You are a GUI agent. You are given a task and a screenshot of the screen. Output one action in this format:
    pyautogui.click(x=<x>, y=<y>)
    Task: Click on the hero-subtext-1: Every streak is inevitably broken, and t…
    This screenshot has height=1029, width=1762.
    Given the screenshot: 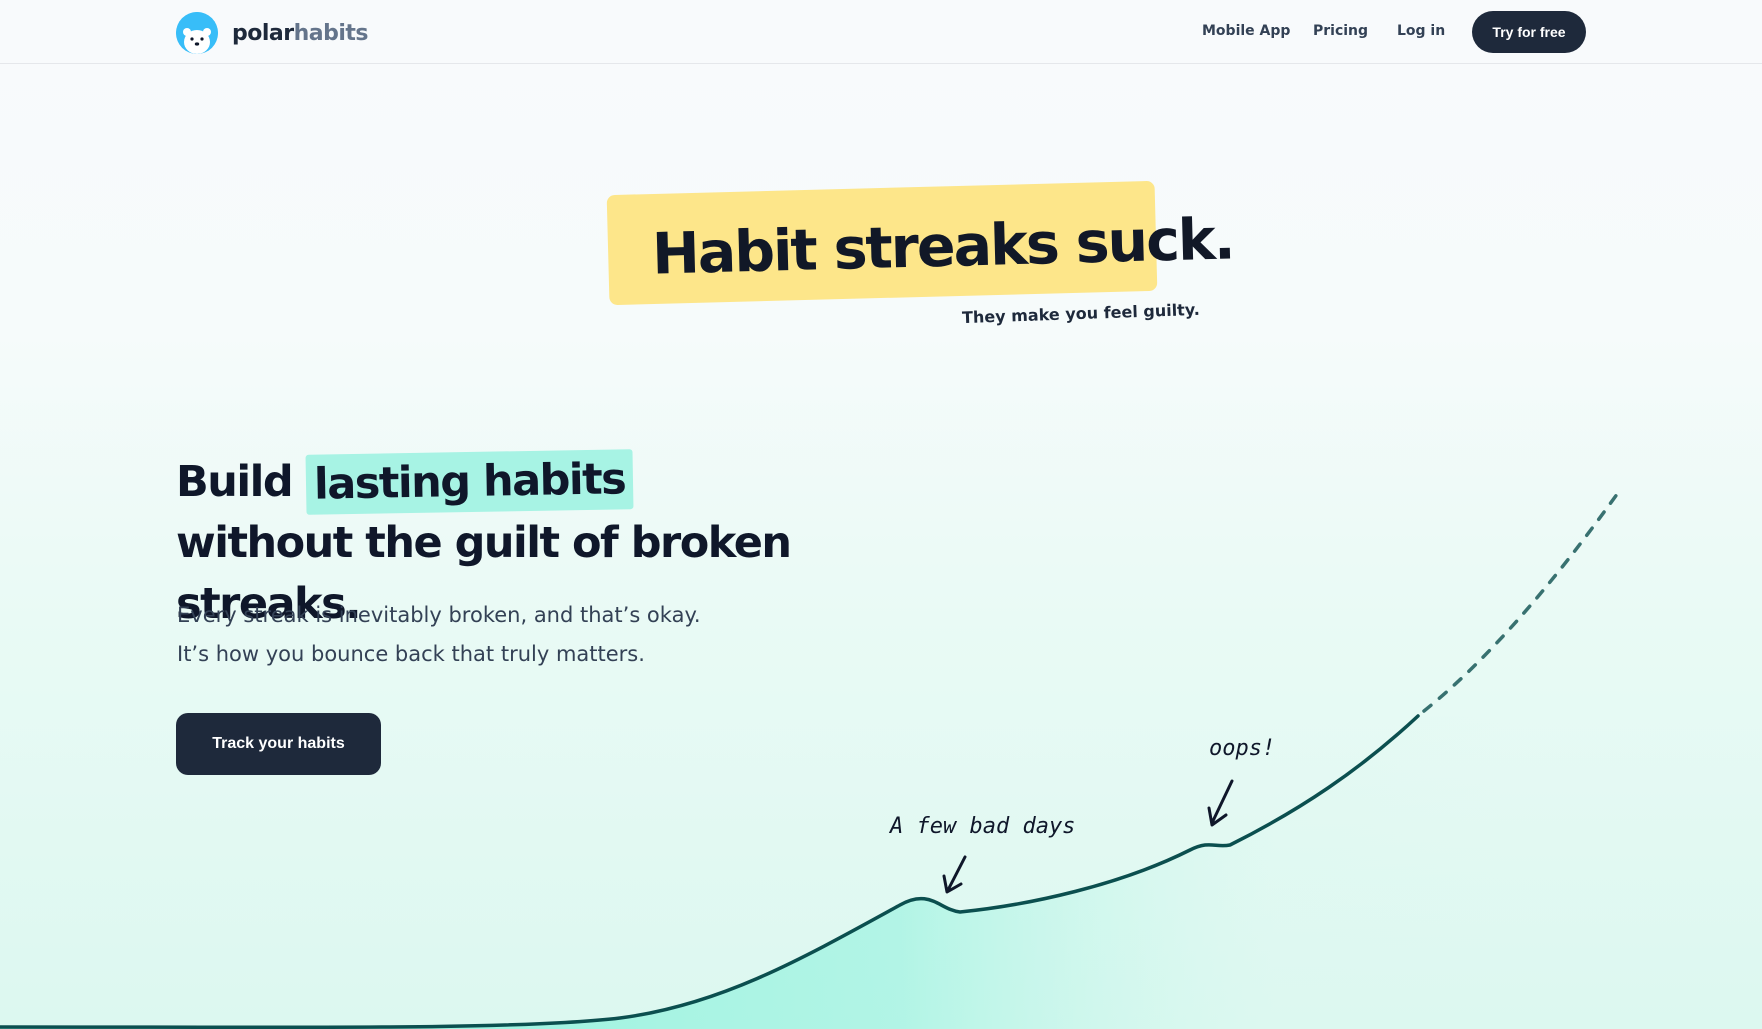 What is the action you would take?
    pyautogui.click(x=439, y=615)
    